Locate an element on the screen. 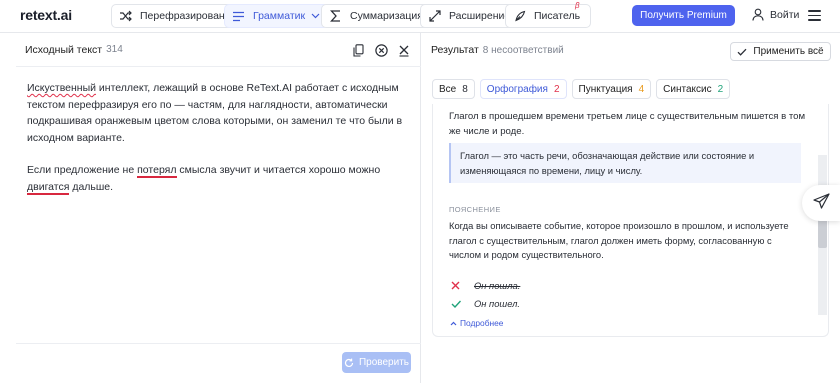 Image resolution: width=840 pixels, height=383 pixels. menu-icon is located at coordinates (814, 15).